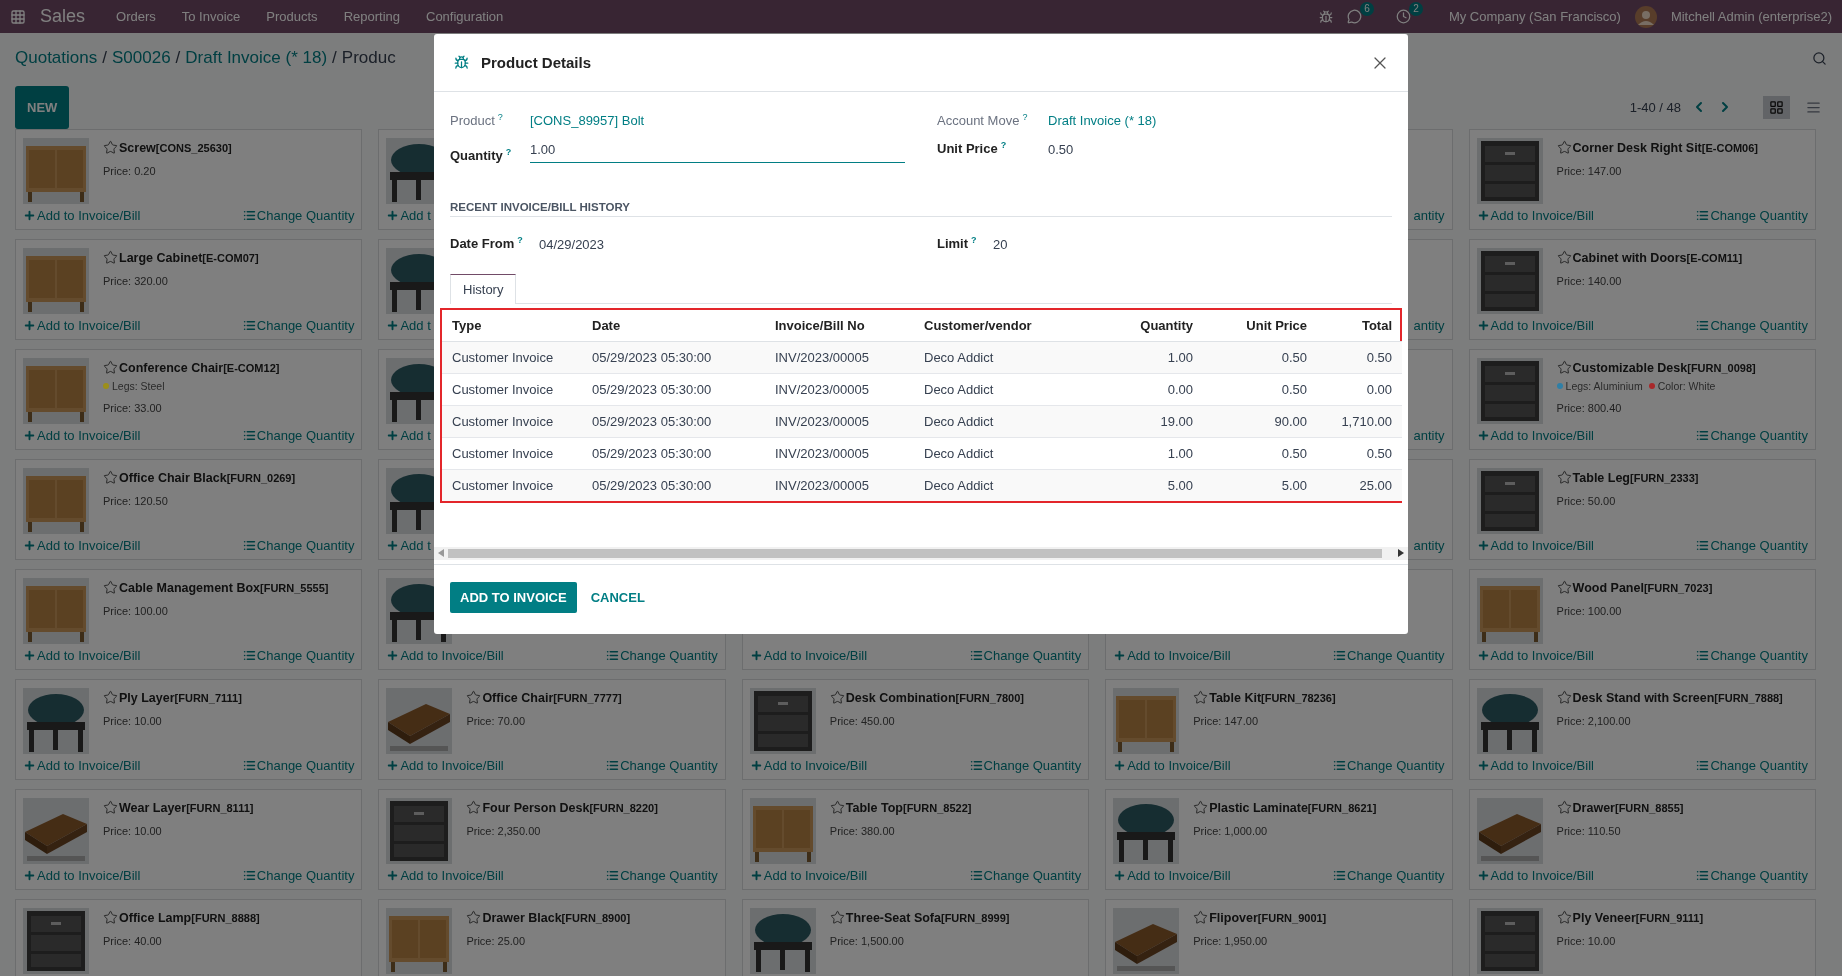 This screenshot has width=1842, height=976. Describe the element at coordinates (1642, 289) in the screenshot. I see `product-card: Cabinet with Doors[E-COM11] Price: 140.00 Add to Invoice/Bill Change Quantity` at that location.